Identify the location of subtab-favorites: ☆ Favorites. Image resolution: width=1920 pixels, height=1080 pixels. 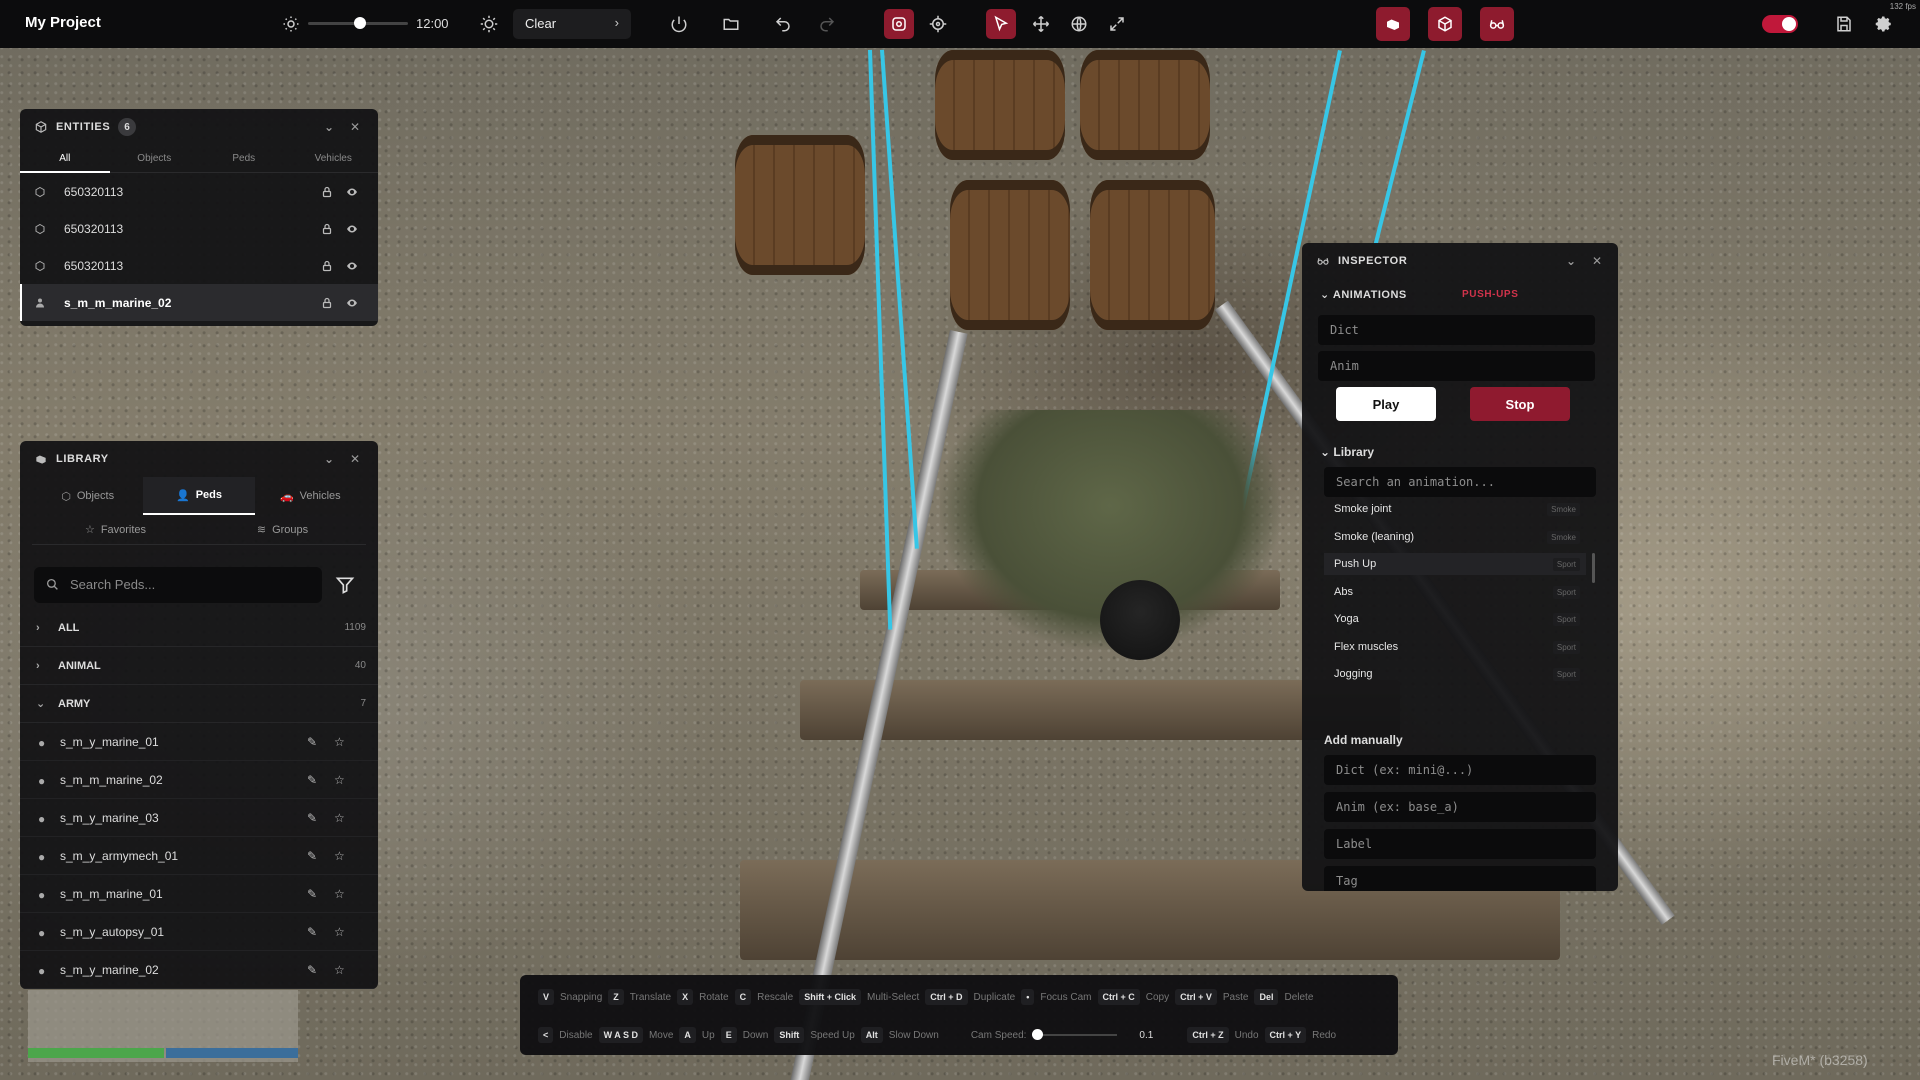
(115, 529).